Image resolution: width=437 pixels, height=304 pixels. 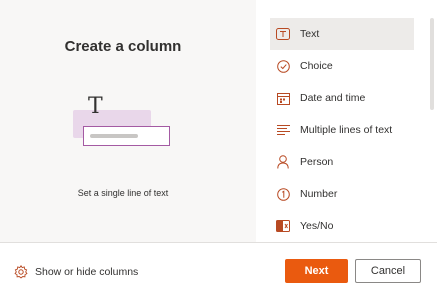 What do you see at coordinates (310, 34) in the screenshot?
I see `column-type-label: Text` at bounding box center [310, 34].